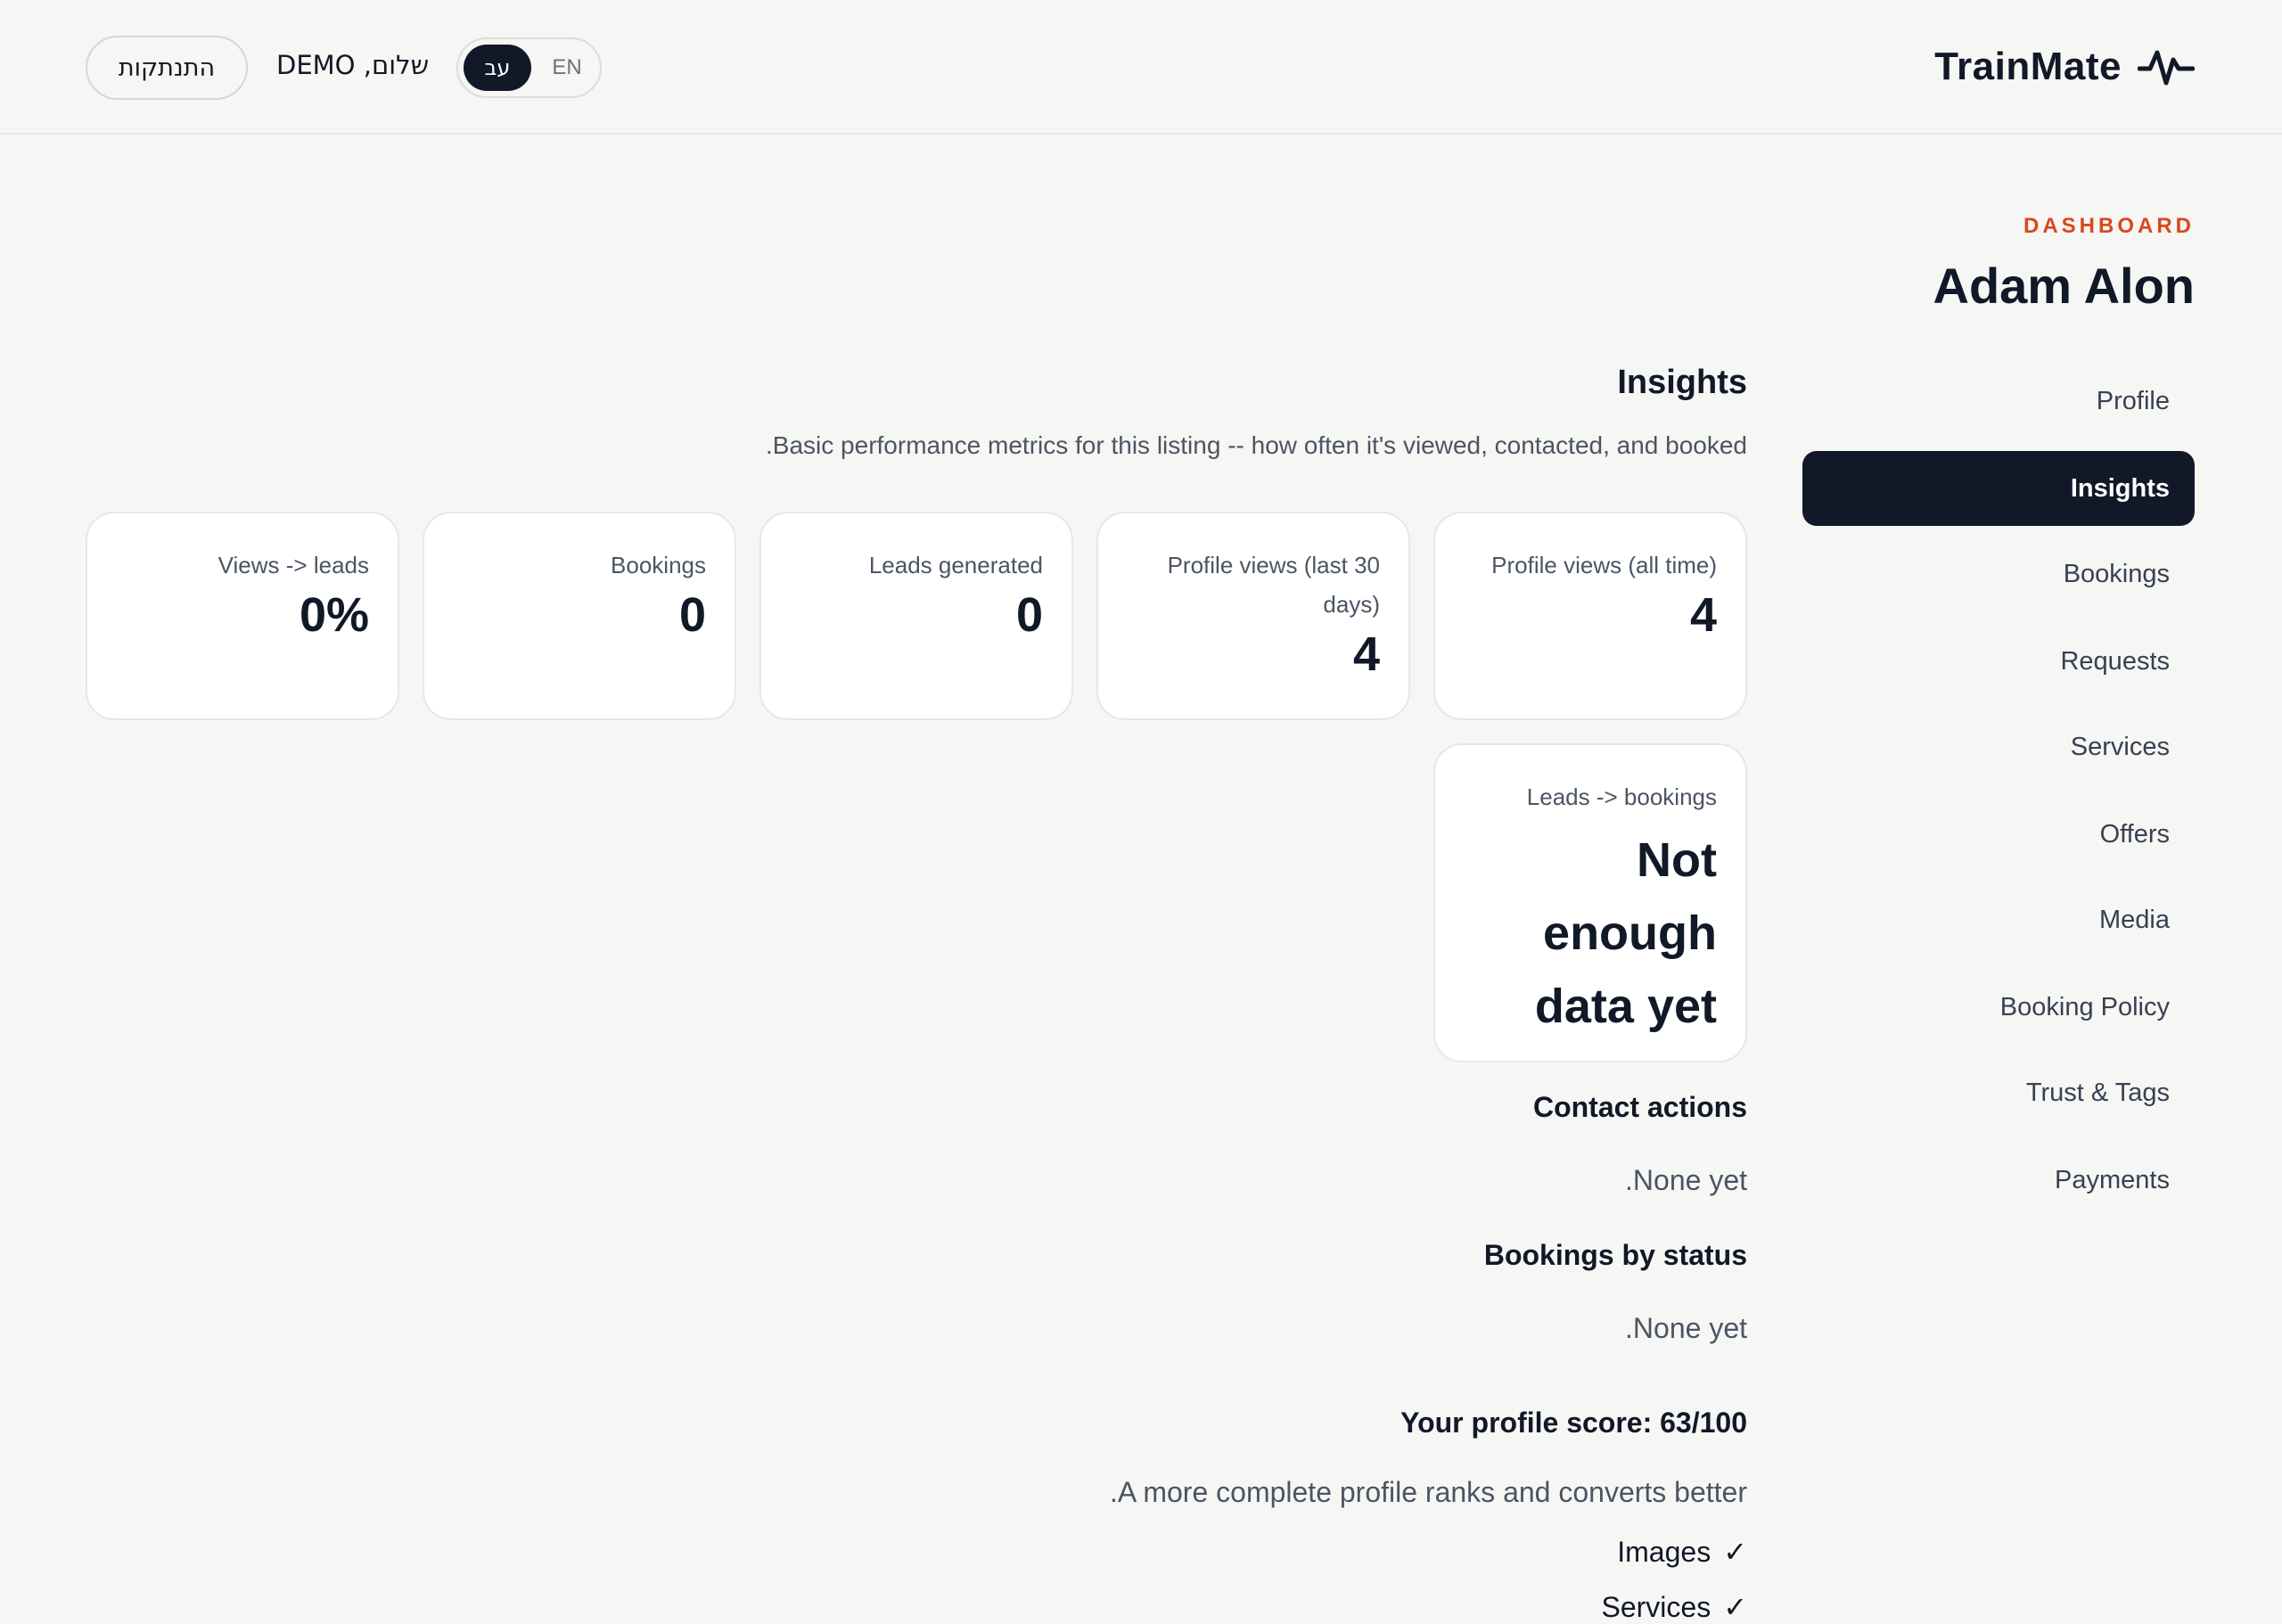 Image resolution: width=2282 pixels, height=1624 pixels. I want to click on metric-label: Bookings, so click(658, 565).